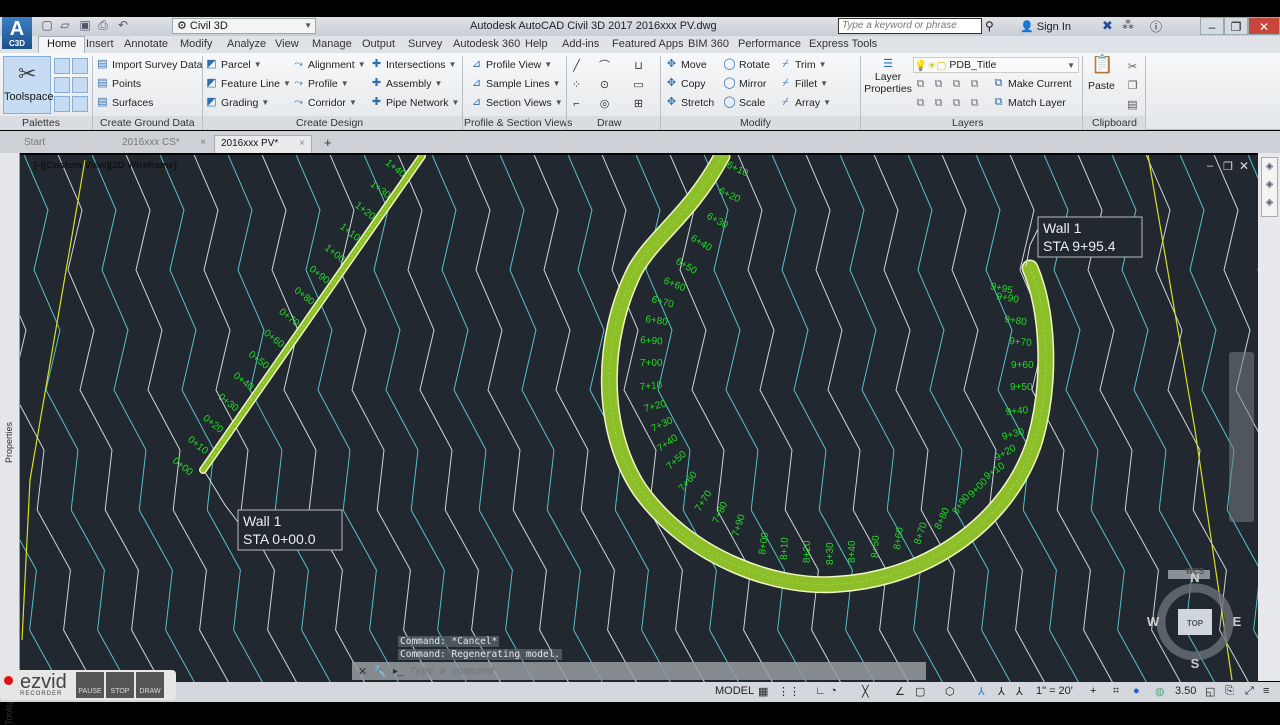  Describe the element at coordinates (66, 144) in the screenshot. I see `file-tab-start: Start` at that location.